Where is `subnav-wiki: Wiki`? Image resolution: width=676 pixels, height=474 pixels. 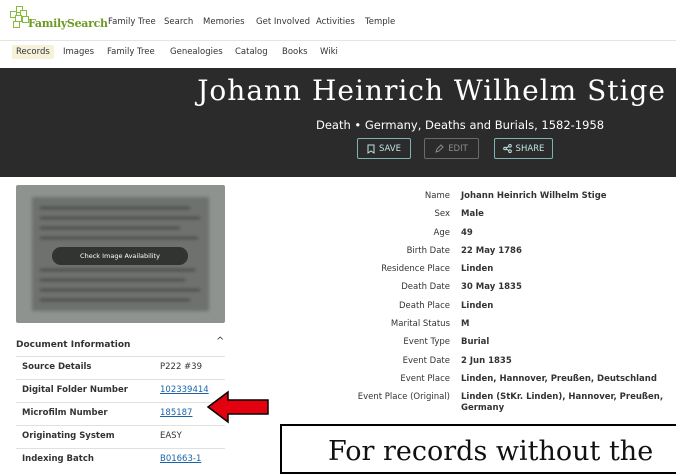 subnav-wiki: Wiki is located at coordinates (329, 52).